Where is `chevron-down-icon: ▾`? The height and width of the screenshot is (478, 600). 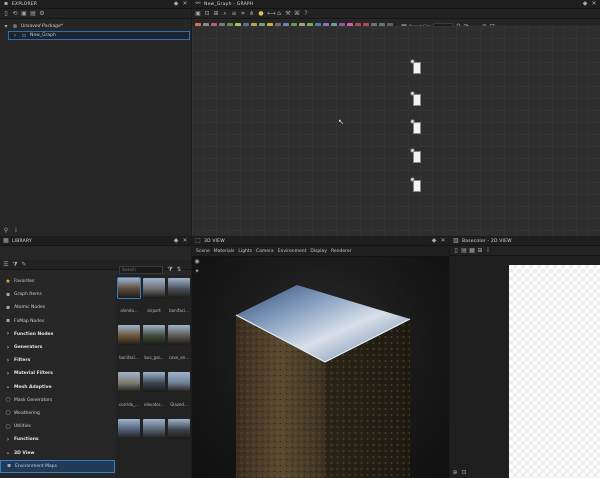 chevron-down-icon: ▾ is located at coordinates (6, 26).